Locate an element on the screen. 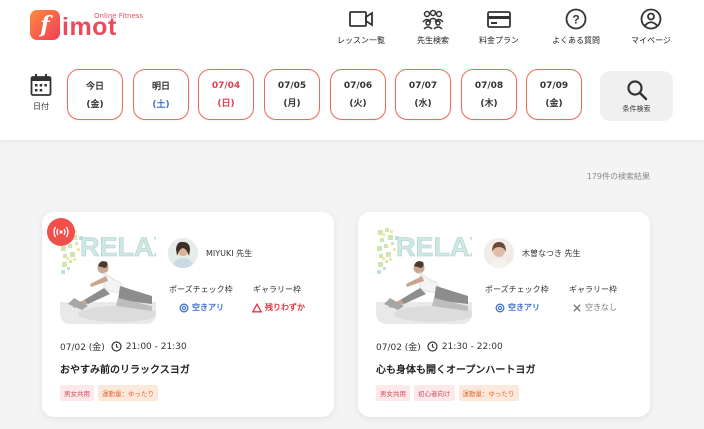 Image resolution: width=704 pixels, height=429 pixels. nav-mypage-label: マイページ is located at coordinates (651, 40).